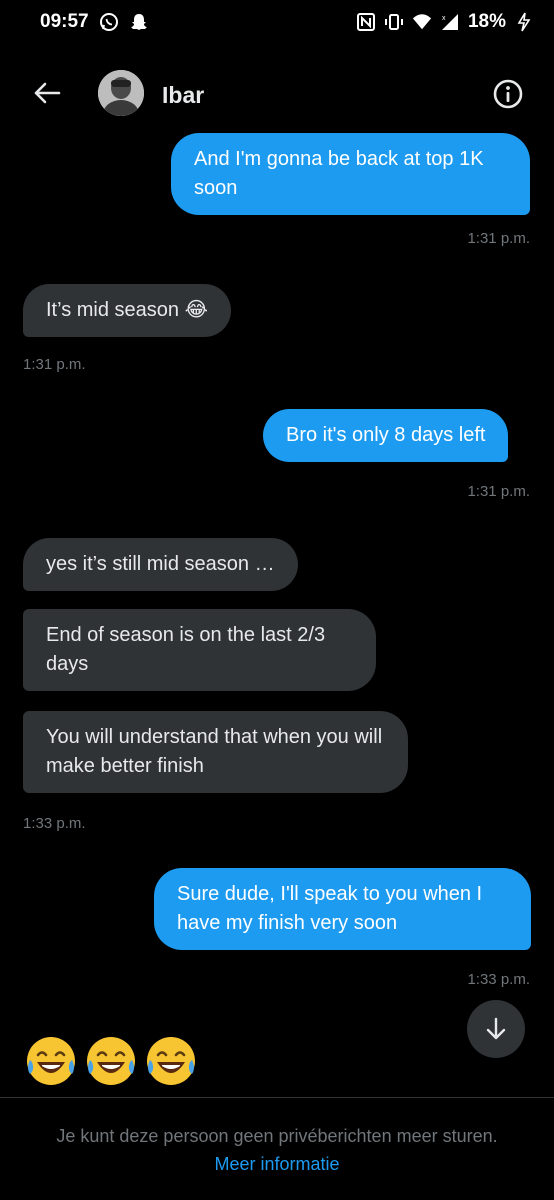 The image size is (554, 1200). Describe the element at coordinates (277, 1164) in the screenshot. I see `more-info-link: Meer informatie` at that location.